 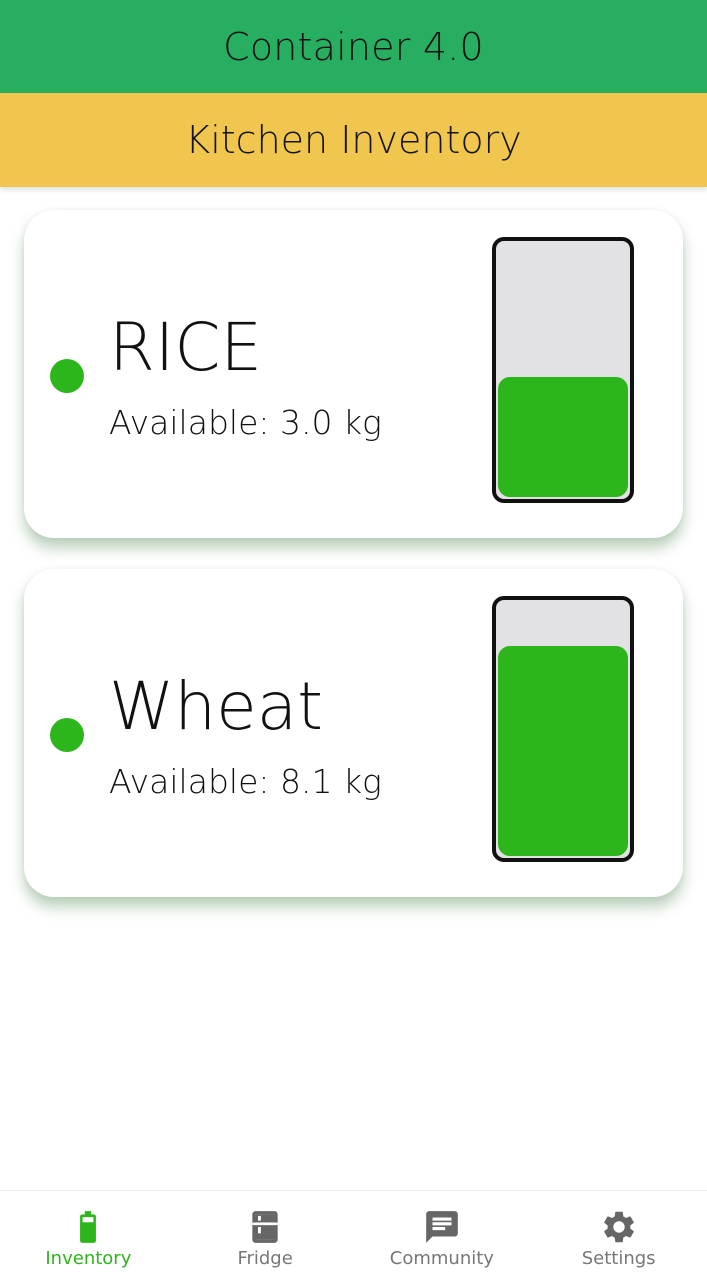 What do you see at coordinates (245, 422) in the screenshot?
I see `item-available: Available: 3.0 kg` at bounding box center [245, 422].